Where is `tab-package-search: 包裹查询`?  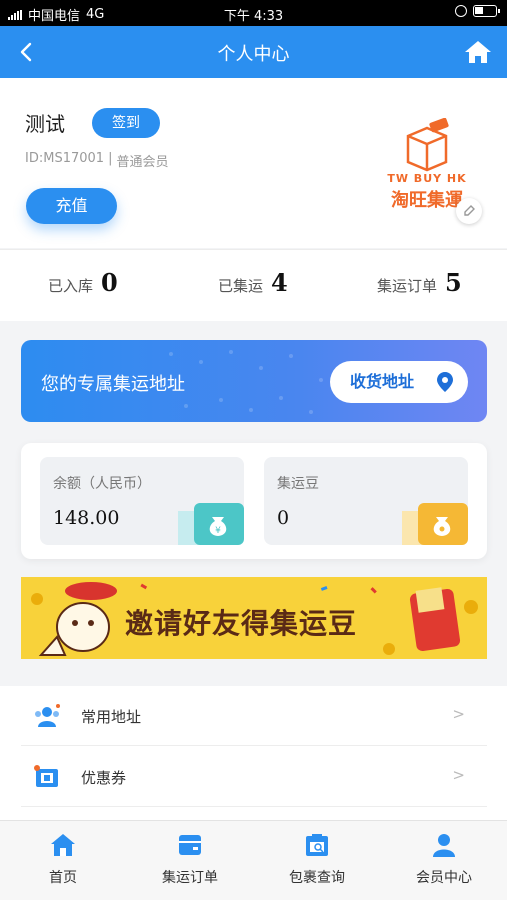
tab-package-search: 包裹查询 is located at coordinates (317, 859).